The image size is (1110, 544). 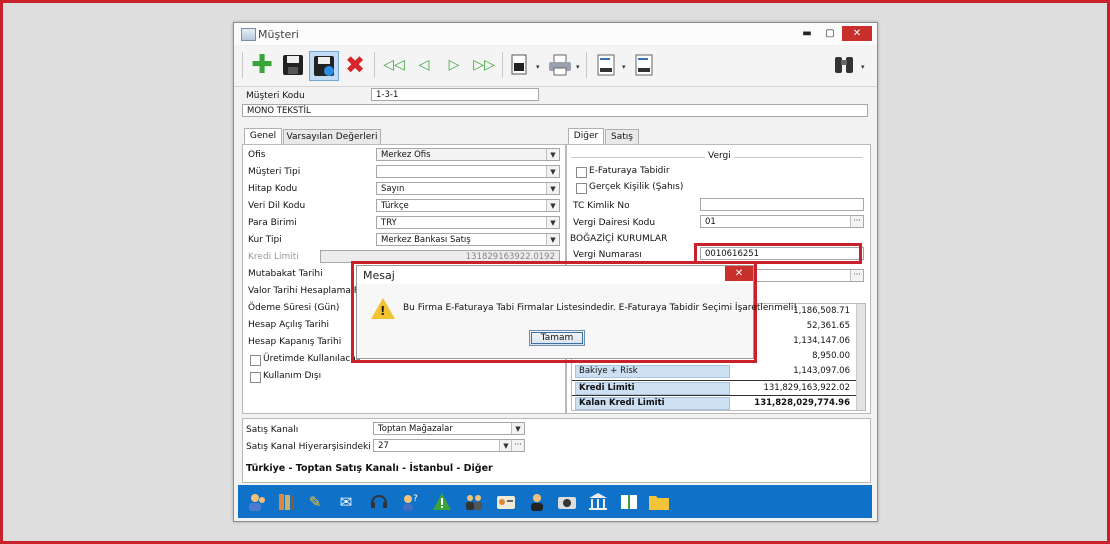 I want to click on books-icon, so click(x=286, y=502).